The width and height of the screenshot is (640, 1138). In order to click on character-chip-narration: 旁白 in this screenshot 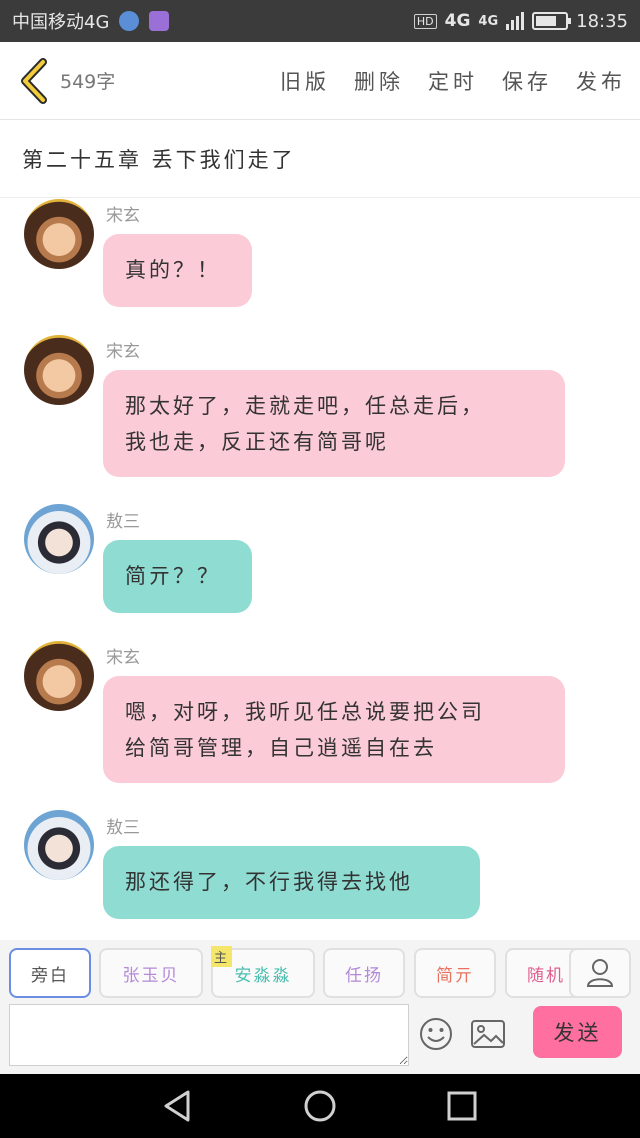, I will do `click(50, 973)`.